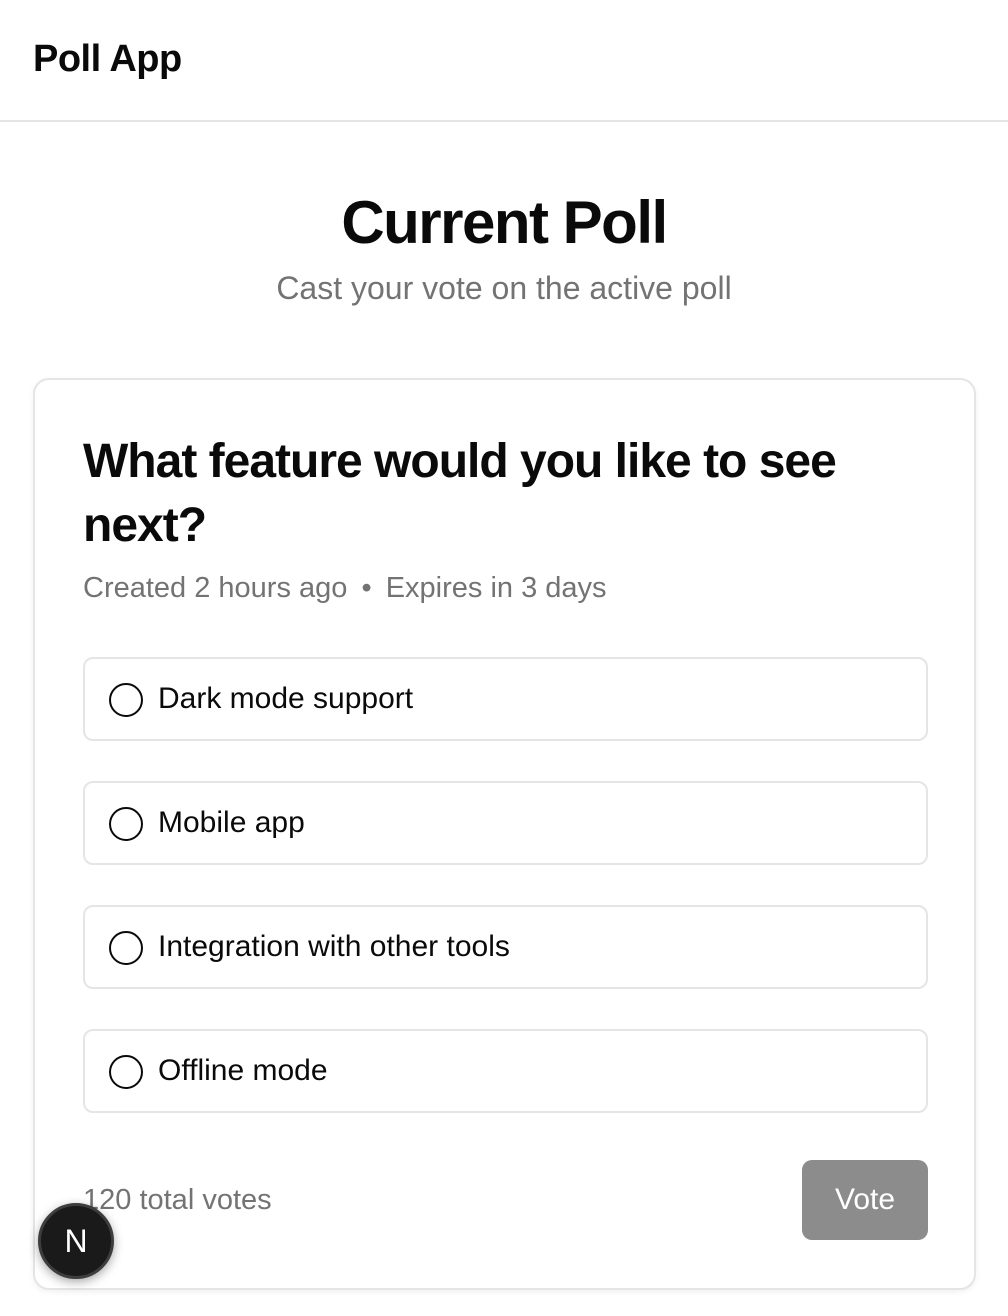 Image resolution: width=1008 pixels, height=1316 pixels. What do you see at coordinates (286, 698) in the screenshot?
I see `option-label: Dark mode support` at bounding box center [286, 698].